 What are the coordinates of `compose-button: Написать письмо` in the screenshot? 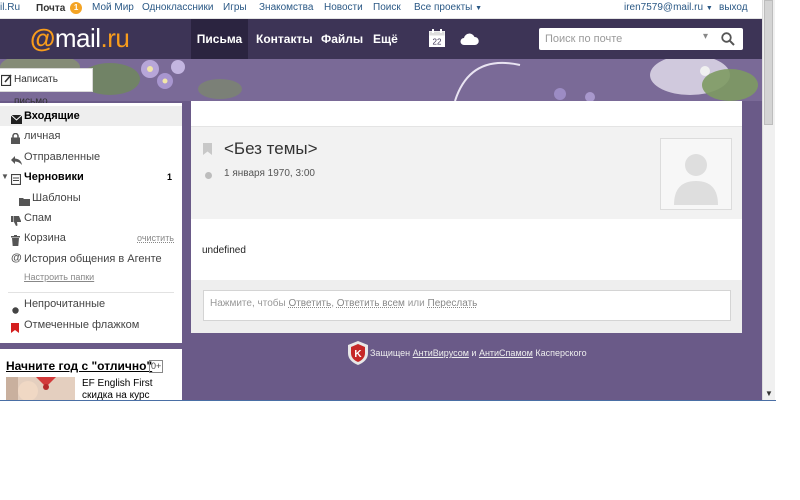 It's located at (46, 87).